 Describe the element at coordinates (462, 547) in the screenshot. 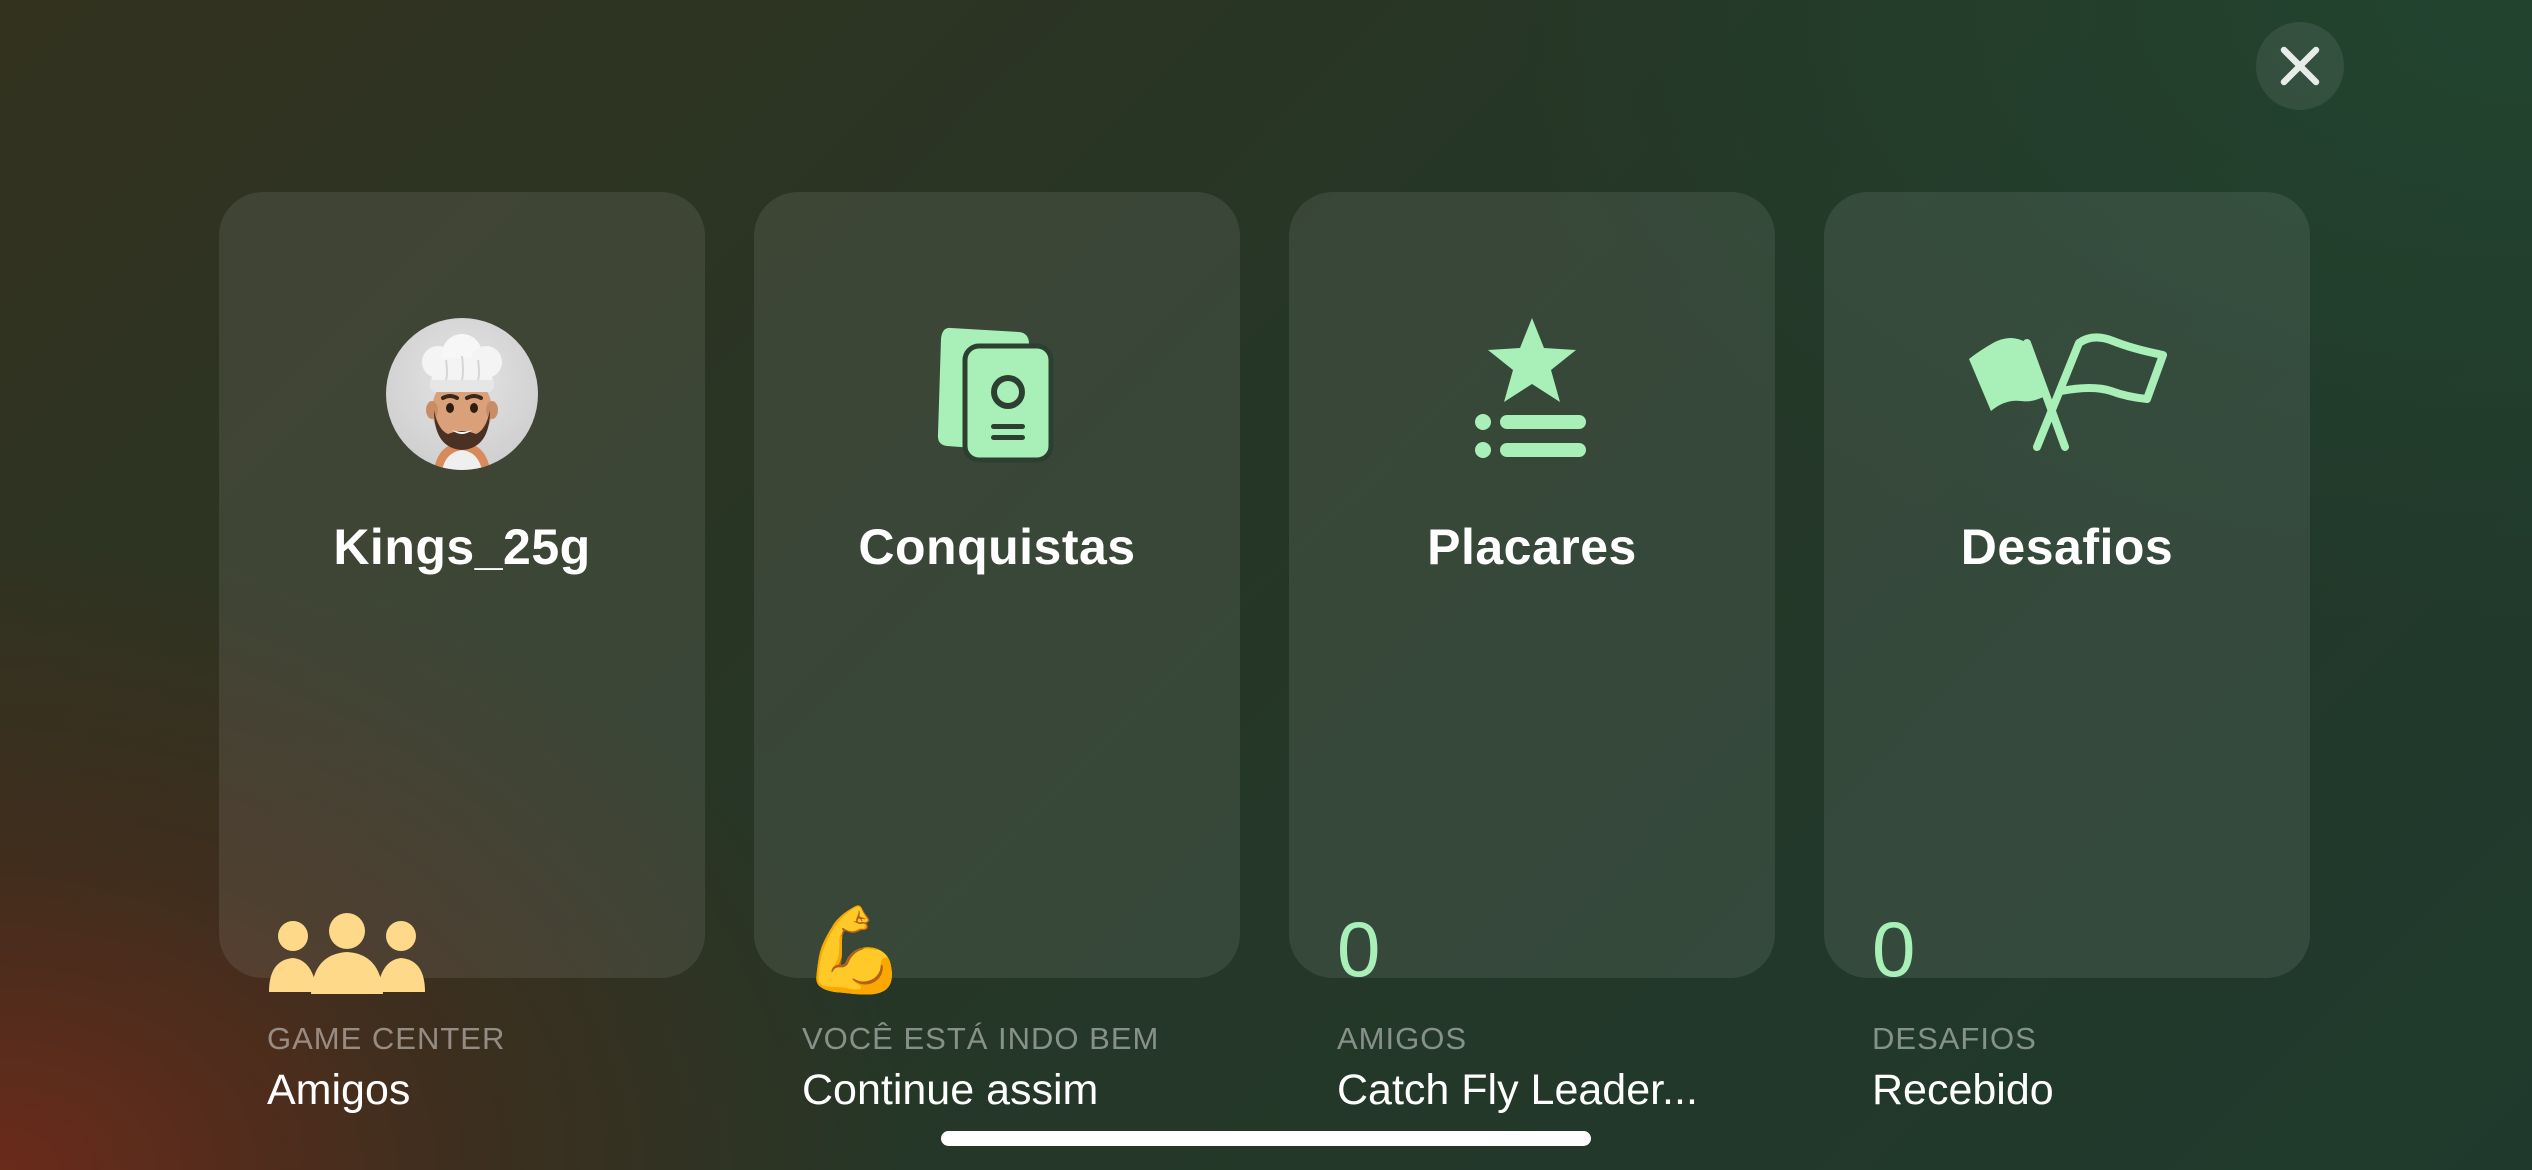

I see `player-name: Kings_25g` at that location.